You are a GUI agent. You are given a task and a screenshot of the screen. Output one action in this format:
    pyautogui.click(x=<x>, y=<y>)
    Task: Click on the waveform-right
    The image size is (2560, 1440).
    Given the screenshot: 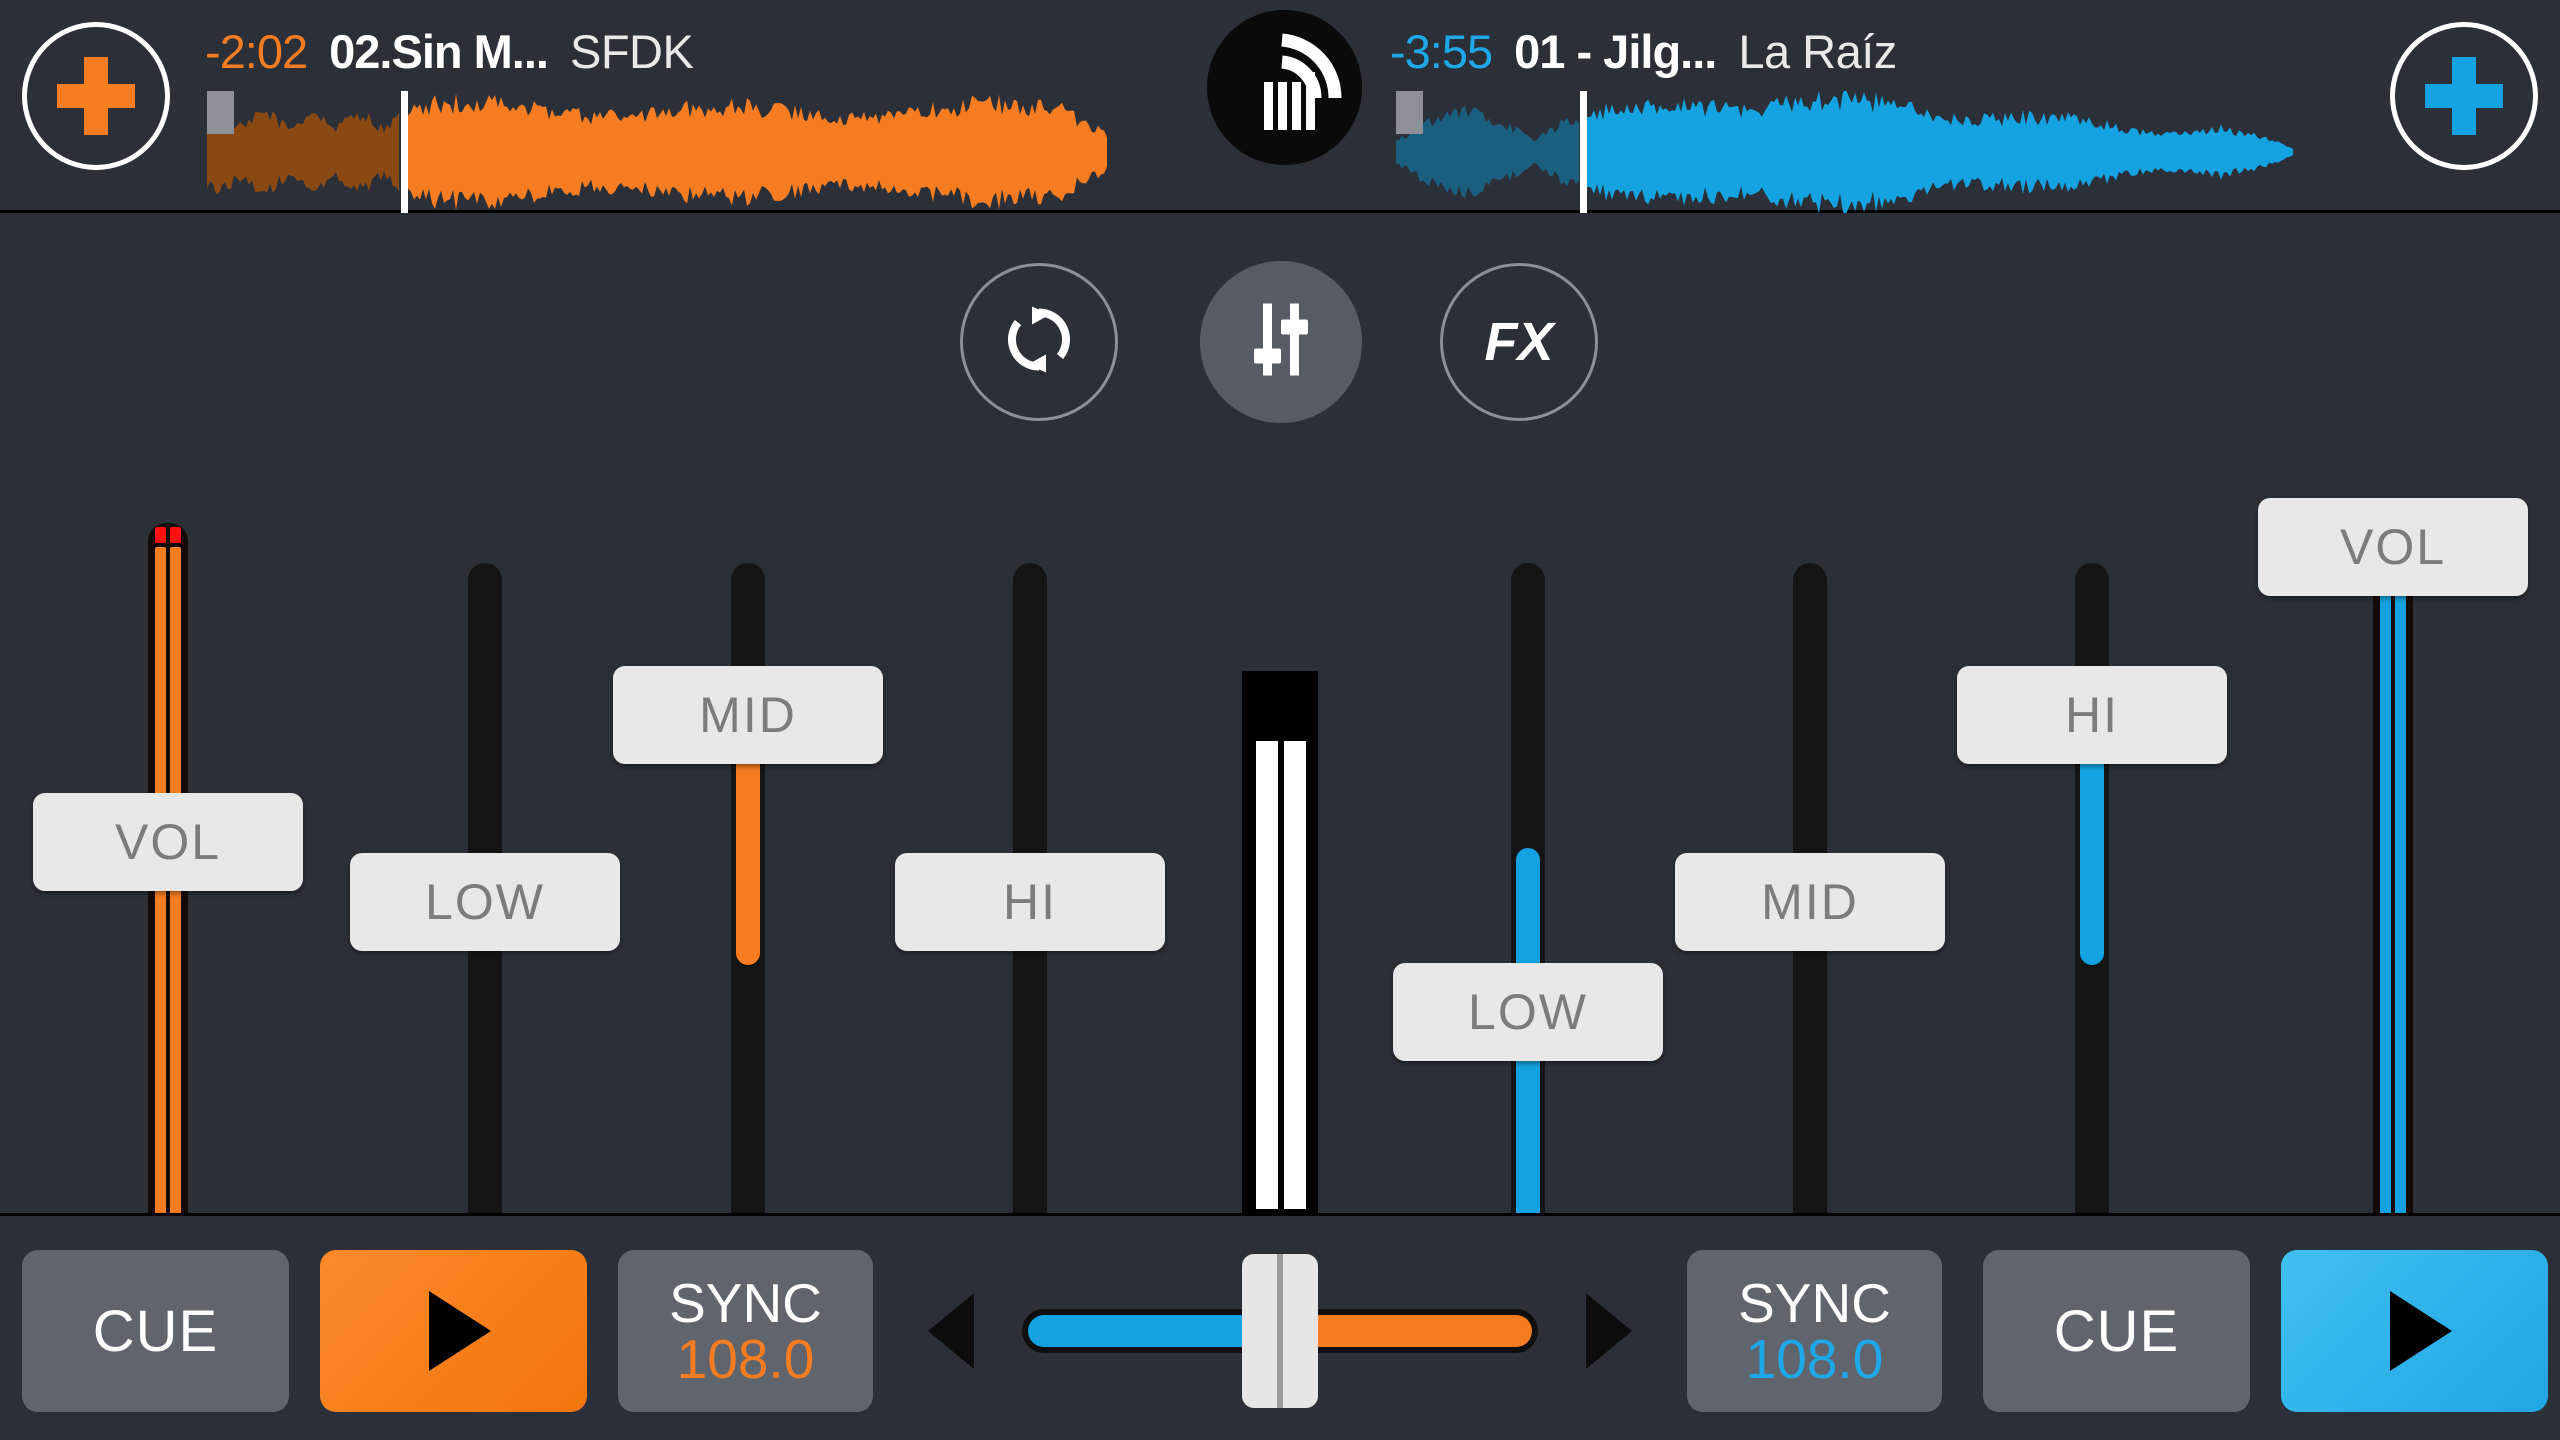 What is the action you would take?
    pyautogui.click(x=1842, y=152)
    